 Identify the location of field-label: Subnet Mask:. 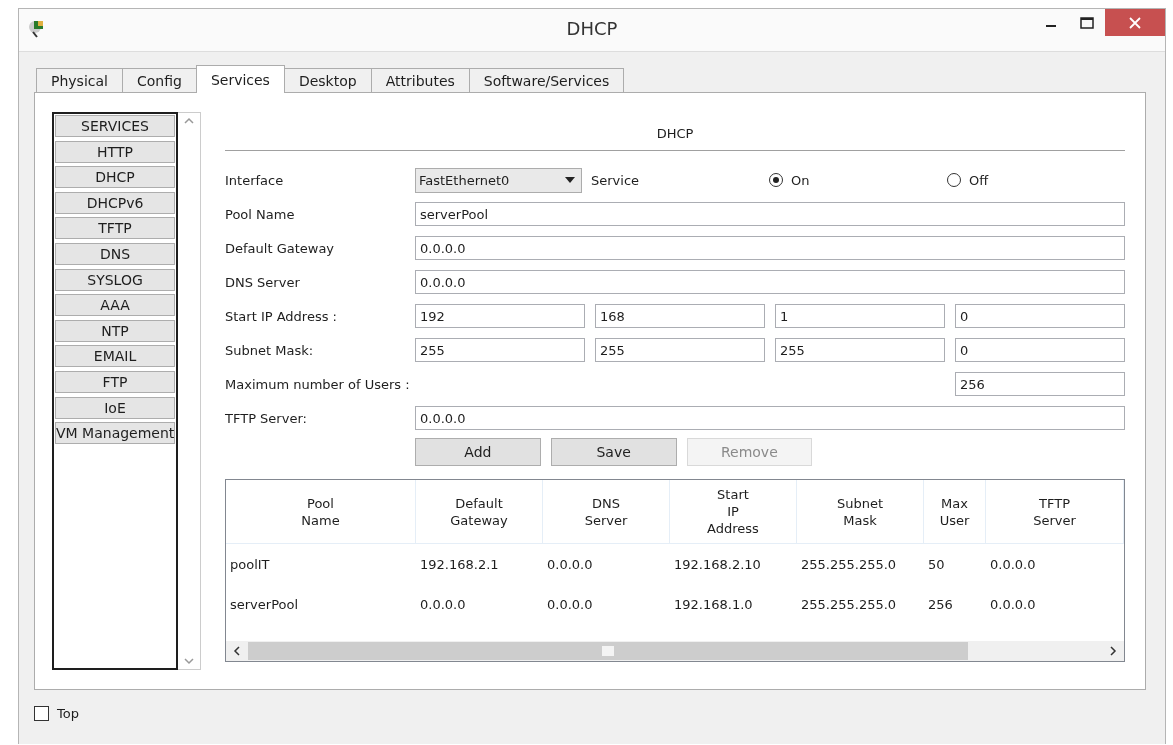
(270, 350).